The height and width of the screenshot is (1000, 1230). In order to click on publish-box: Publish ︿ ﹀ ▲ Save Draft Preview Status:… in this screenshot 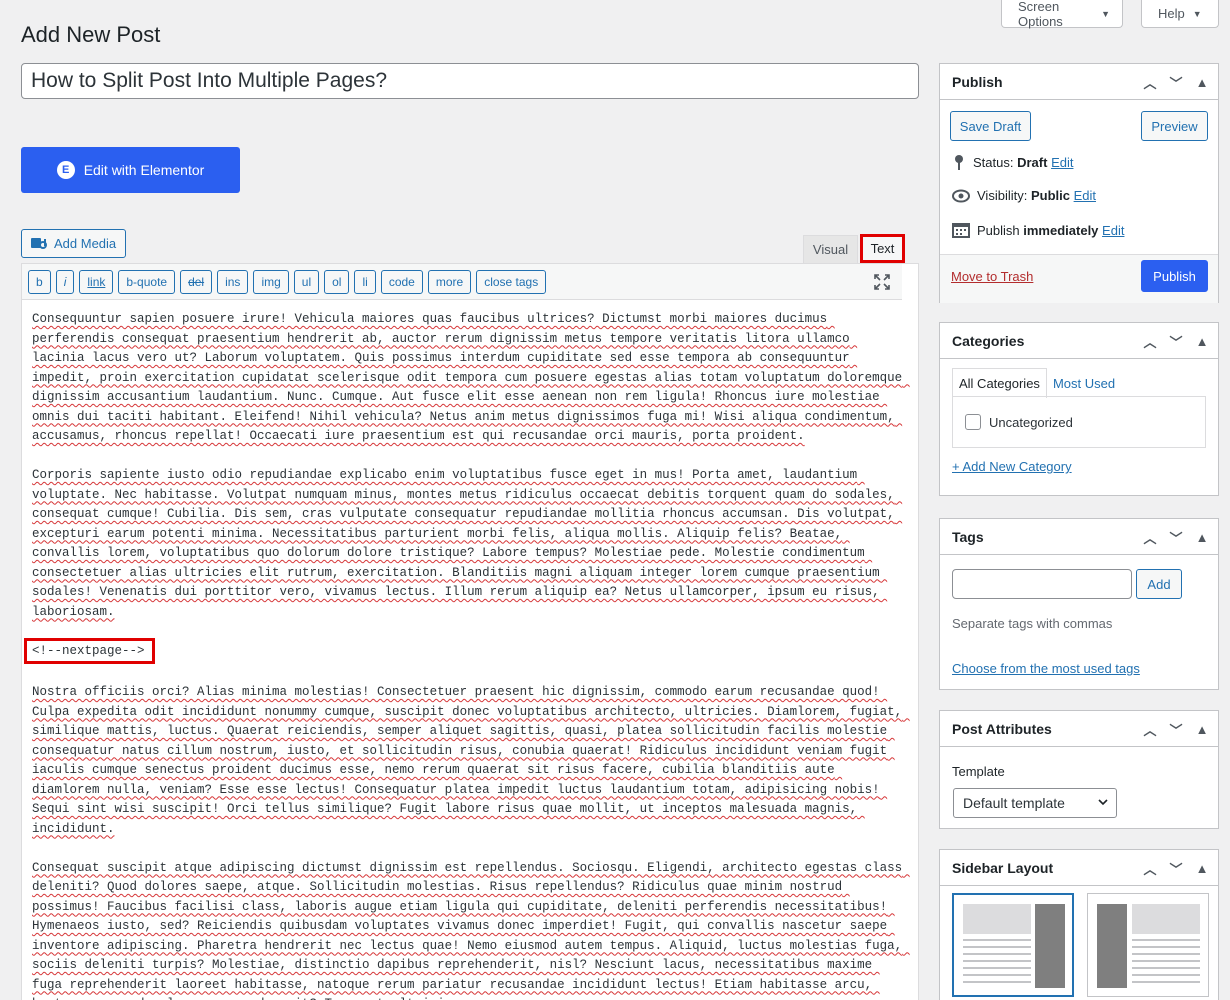, I will do `click(1079, 183)`.